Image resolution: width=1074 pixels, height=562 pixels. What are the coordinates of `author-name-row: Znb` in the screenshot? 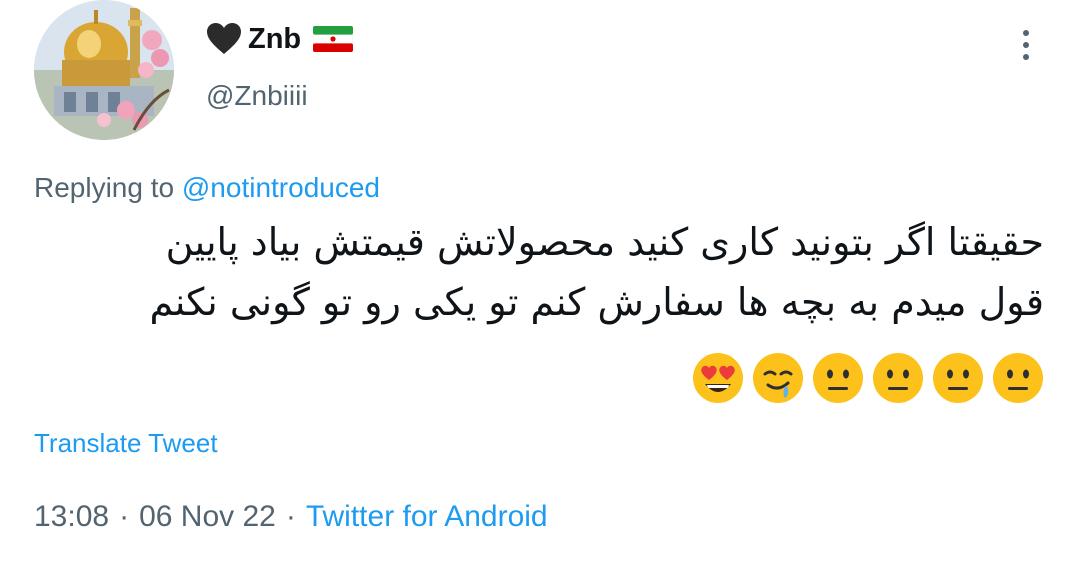 It's located at (280, 39).